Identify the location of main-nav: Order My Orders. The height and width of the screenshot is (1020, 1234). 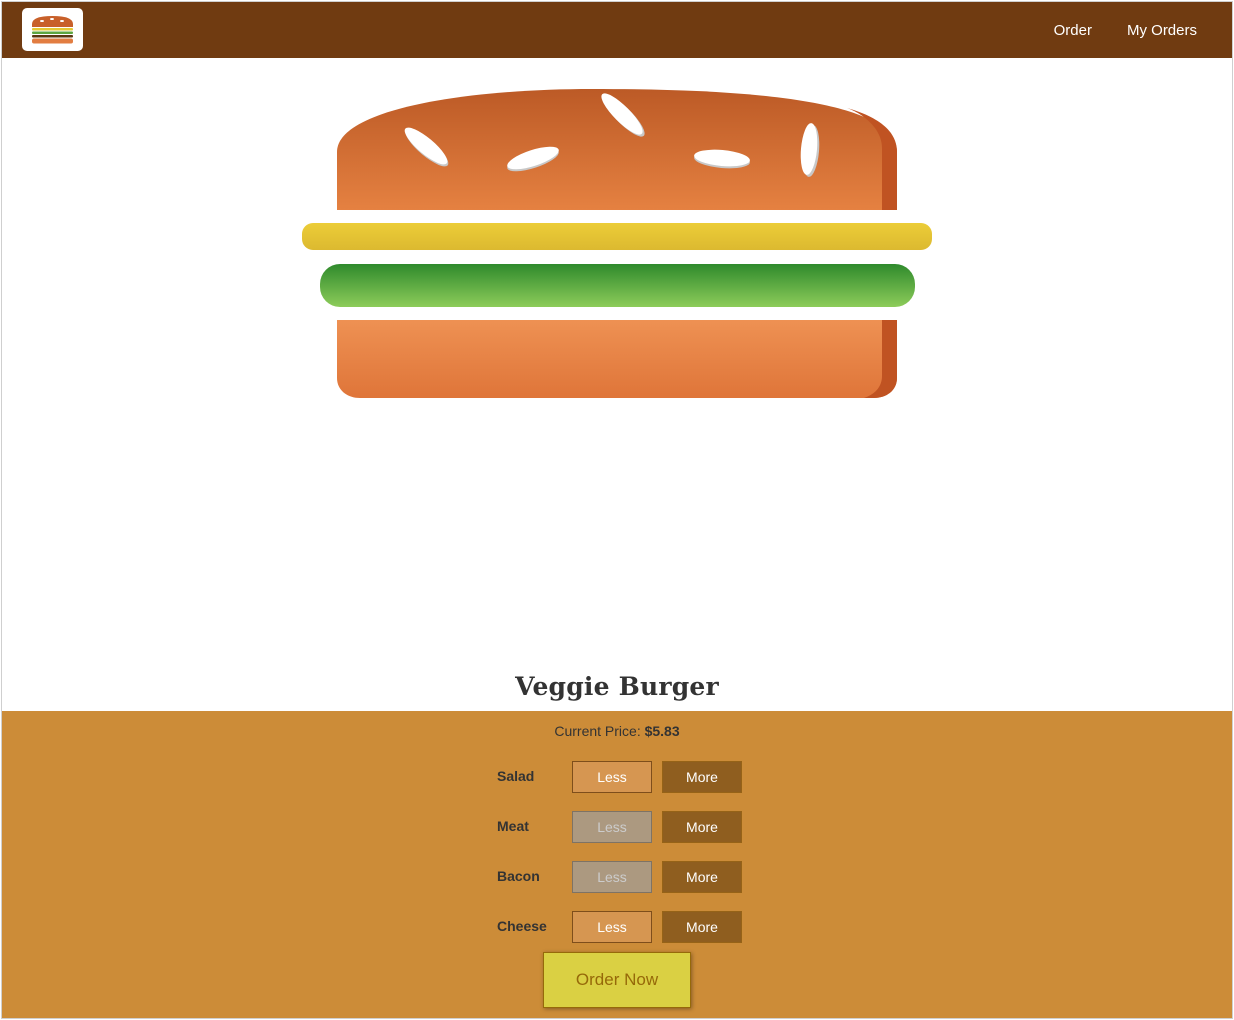
(1143, 30).